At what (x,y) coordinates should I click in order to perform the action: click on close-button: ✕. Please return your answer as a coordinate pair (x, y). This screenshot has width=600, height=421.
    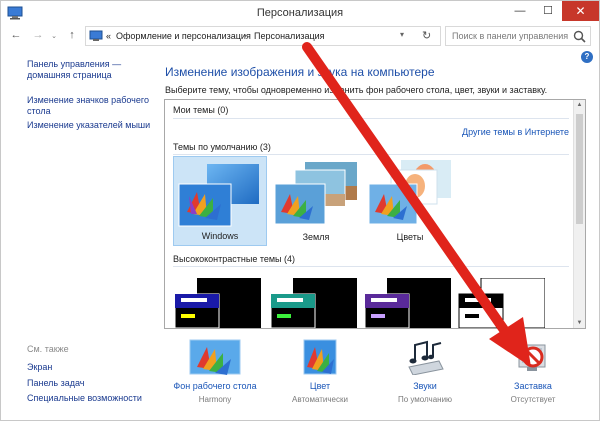
    Looking at the image, I should click on (580, 11).